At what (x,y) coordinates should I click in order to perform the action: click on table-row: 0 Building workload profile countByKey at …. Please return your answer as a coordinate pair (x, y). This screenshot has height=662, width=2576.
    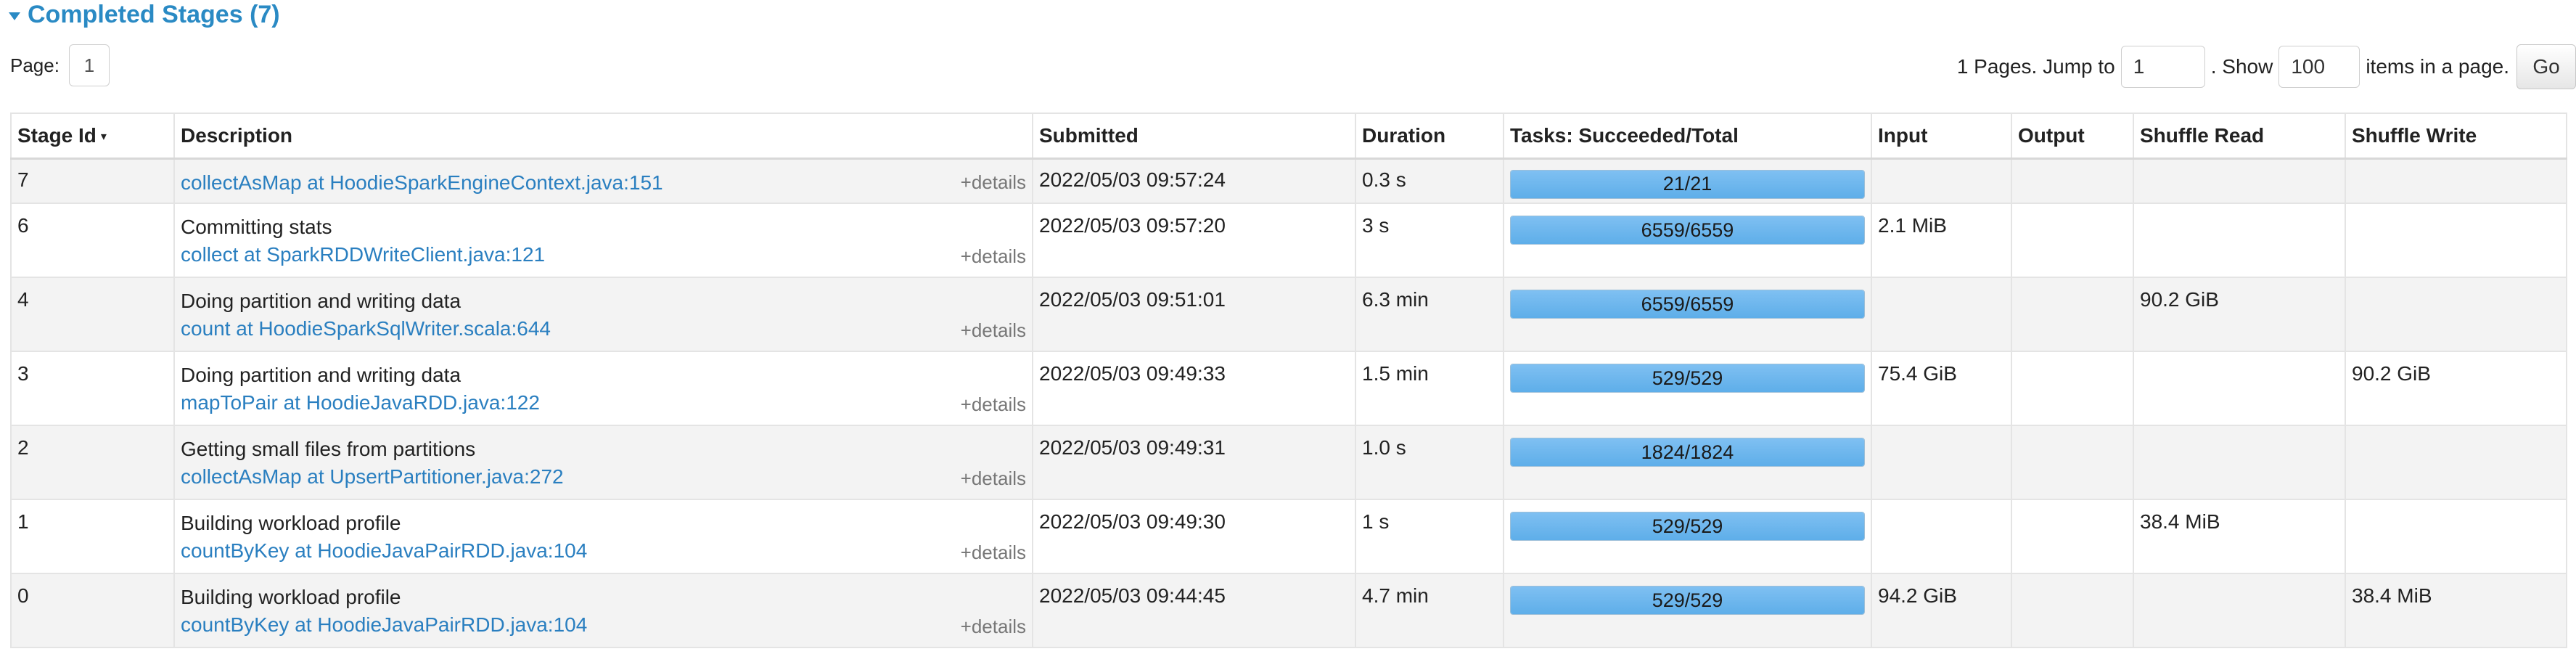
    Looking at the image, I should click on (1288, 610).